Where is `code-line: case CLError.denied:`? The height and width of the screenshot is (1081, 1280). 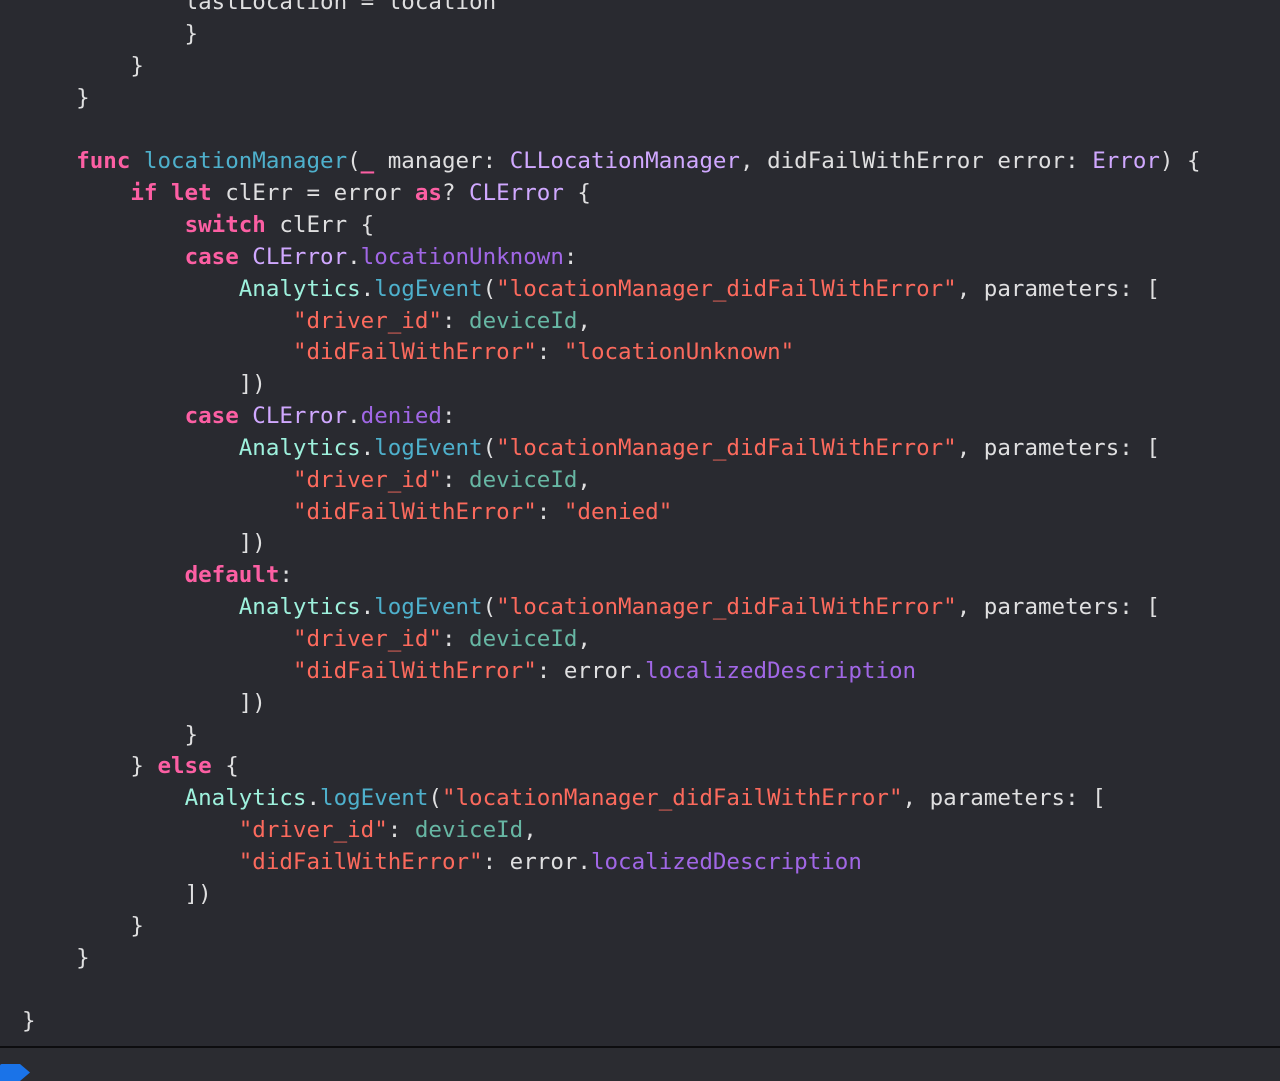
code-line: case CLError.denied: is located at coordinates (239, 416).